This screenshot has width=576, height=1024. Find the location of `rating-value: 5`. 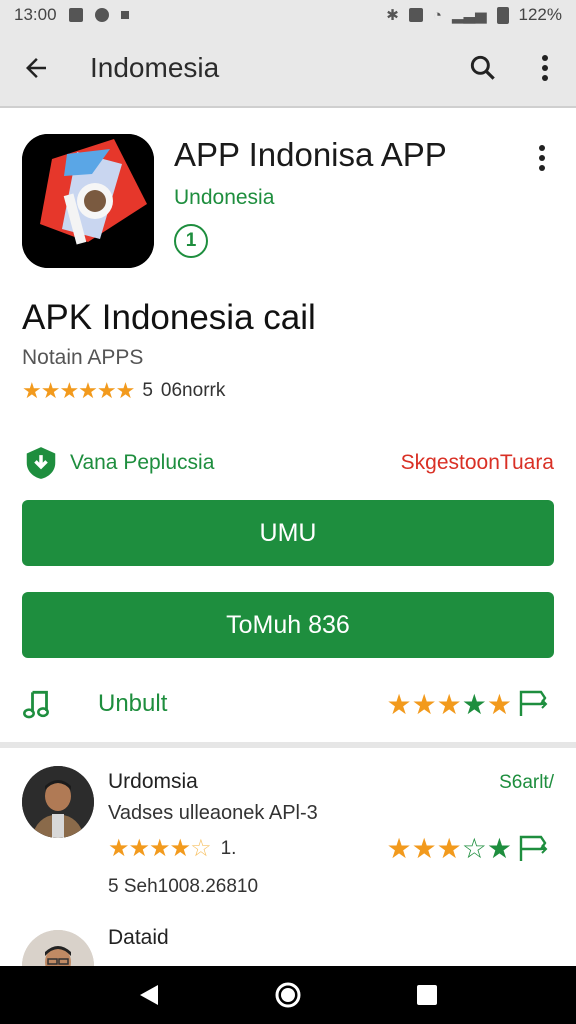

rating-value: 5 is located at coordinates (147, 390).